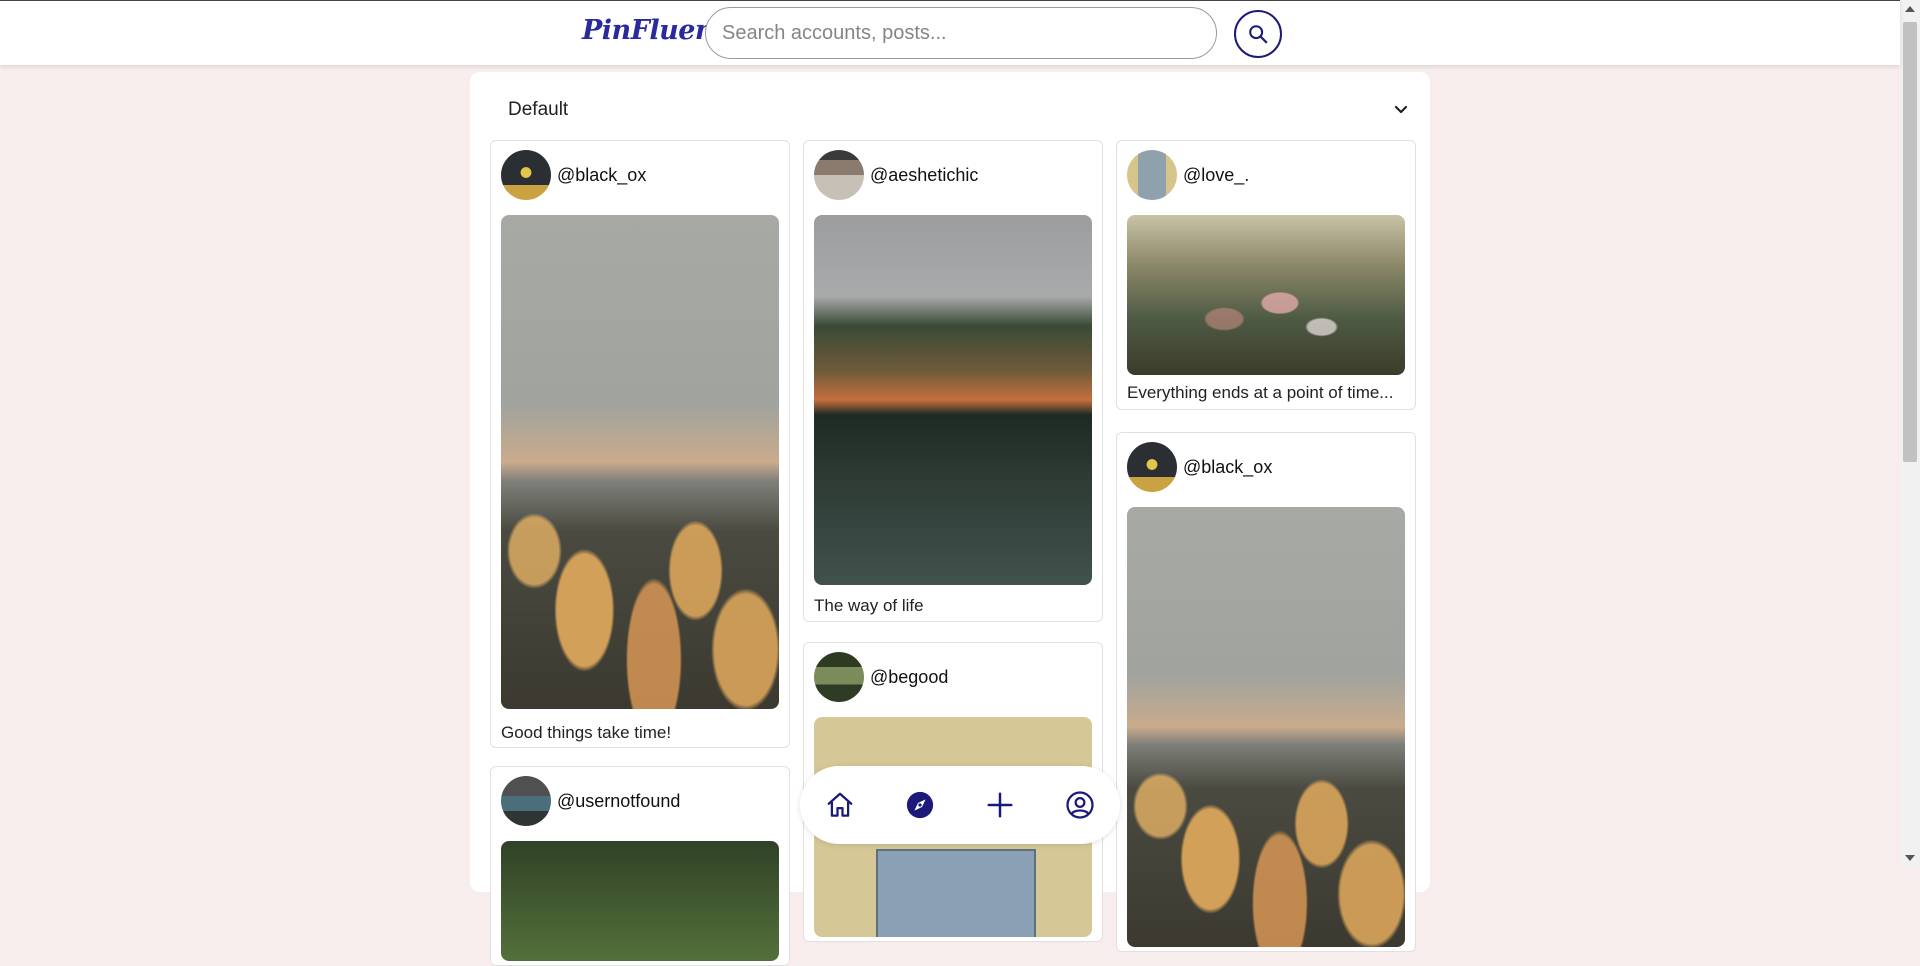 This screenshot has height=966, width=1920. I want to click on search-icon, so click(1258, 34).